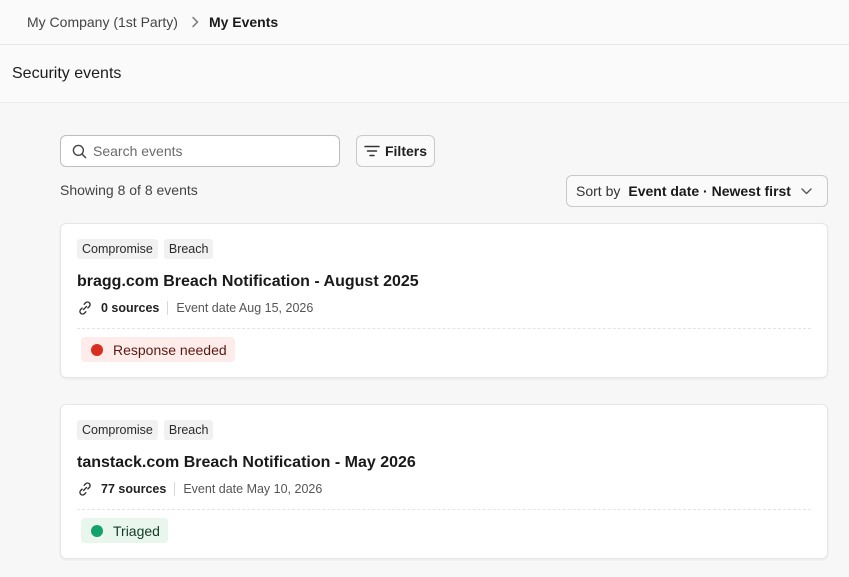  Describe the element at coordinates (208, 151) in the screenshot. I see `search-input` at that location.